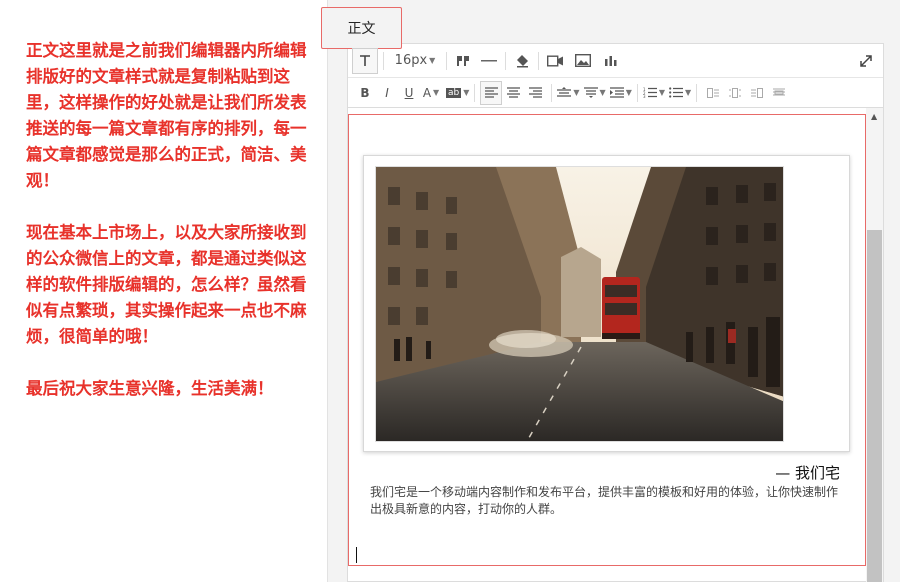 The height and width of the screenshot is (582, 900). I want to click on scroll-up-icon: ▲, so click(874, 116).